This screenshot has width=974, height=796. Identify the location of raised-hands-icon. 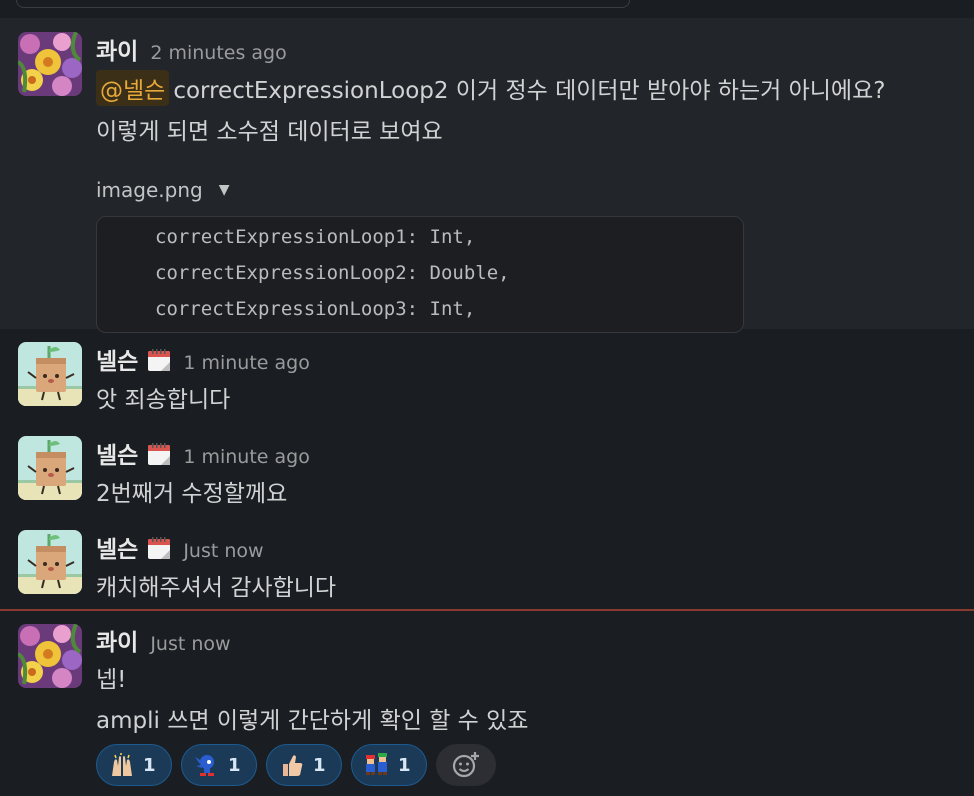
(122, 764).